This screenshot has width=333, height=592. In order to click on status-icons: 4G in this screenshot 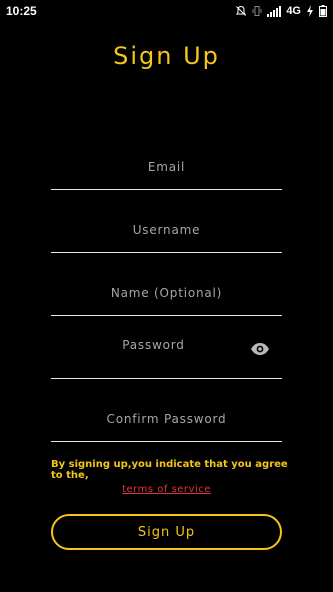, I will do `click(281, 11)`.